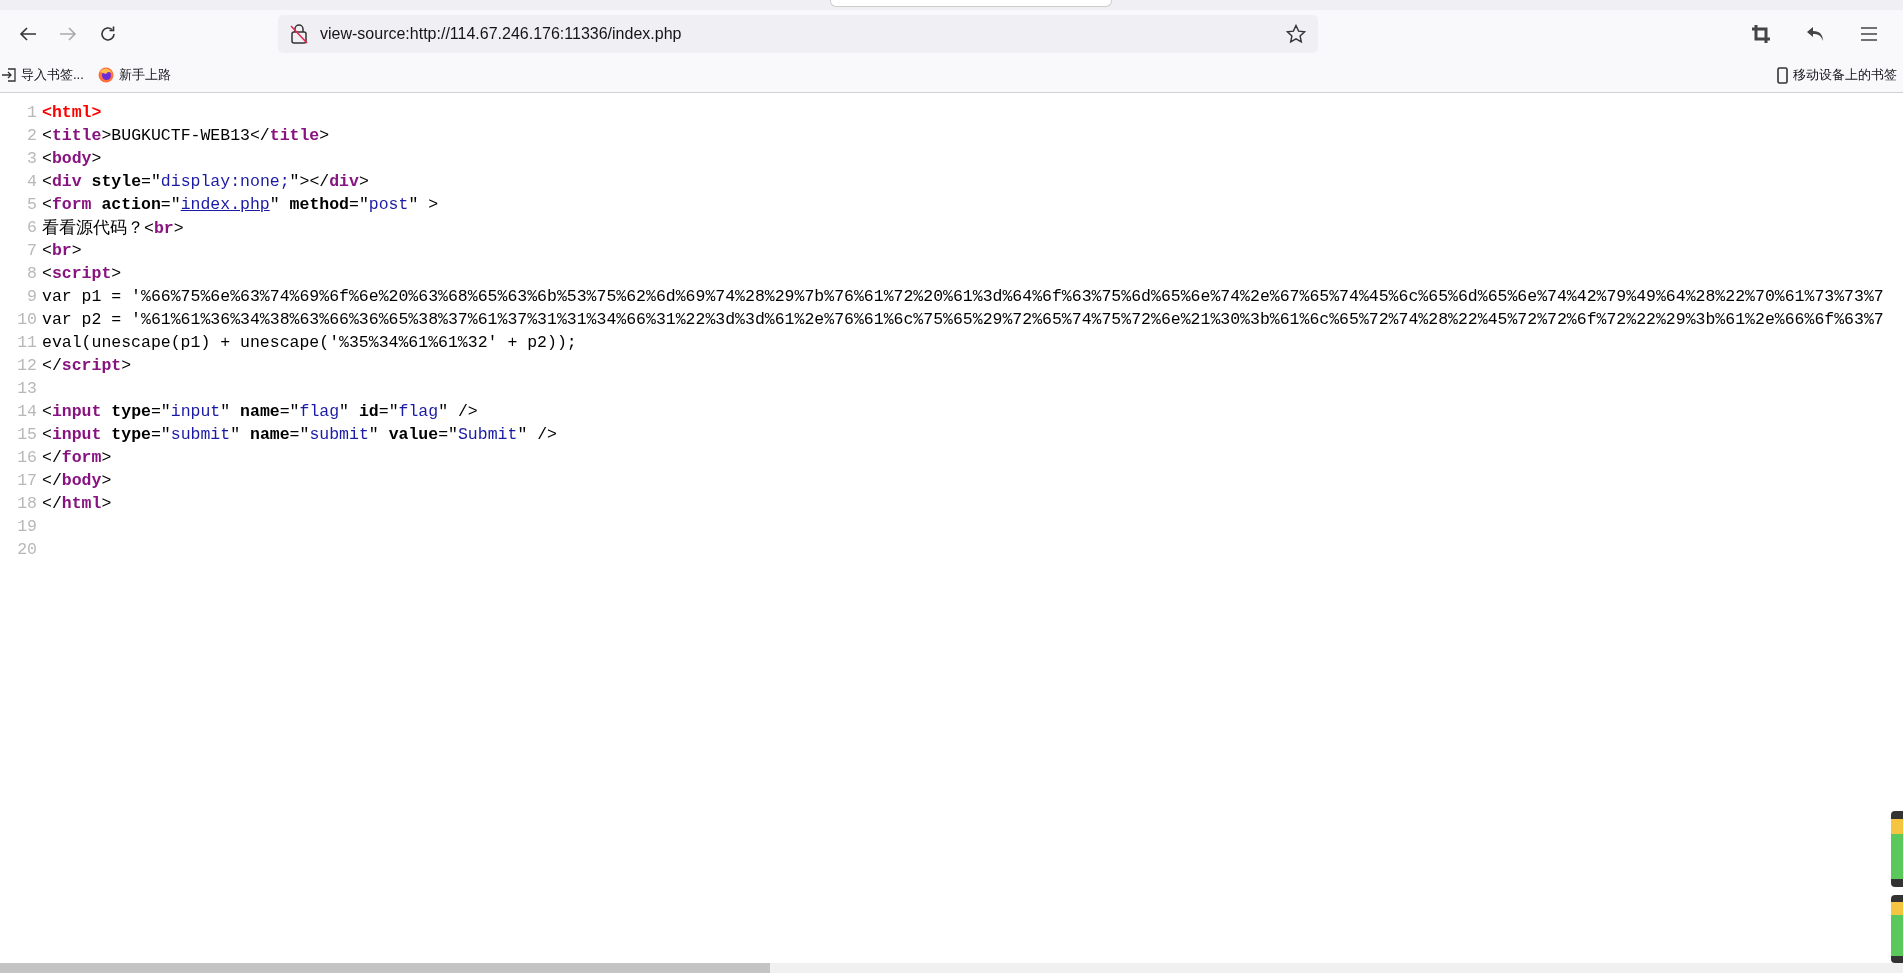  Describe the element at coordinates (1782, 75) in the screenshot. I see `phone-icon` at that location.